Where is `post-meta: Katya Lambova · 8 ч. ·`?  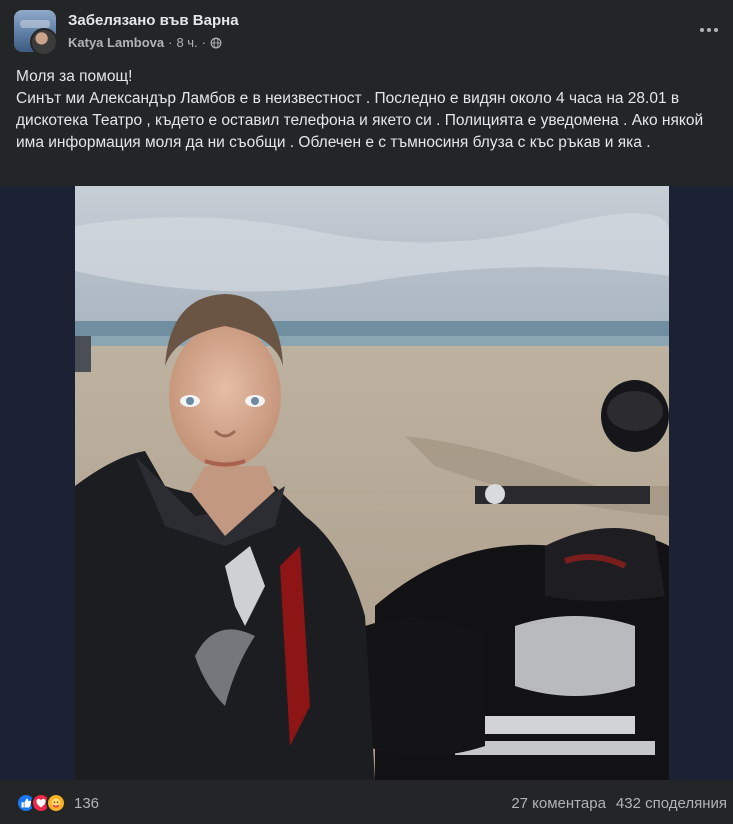 post-meta: Katya Lambova · 8 ч. · is located at coordinates (145, 42).